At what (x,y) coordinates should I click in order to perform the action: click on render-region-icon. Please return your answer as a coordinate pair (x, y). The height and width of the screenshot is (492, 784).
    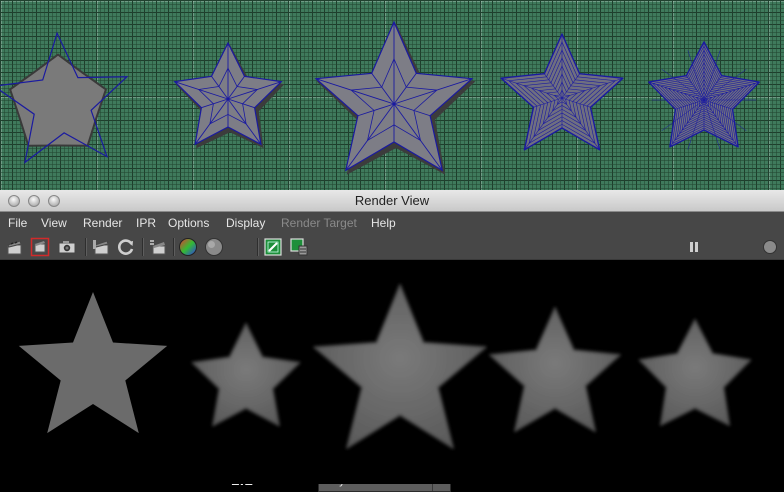
    Looking at the image, I should click on (40, 247).